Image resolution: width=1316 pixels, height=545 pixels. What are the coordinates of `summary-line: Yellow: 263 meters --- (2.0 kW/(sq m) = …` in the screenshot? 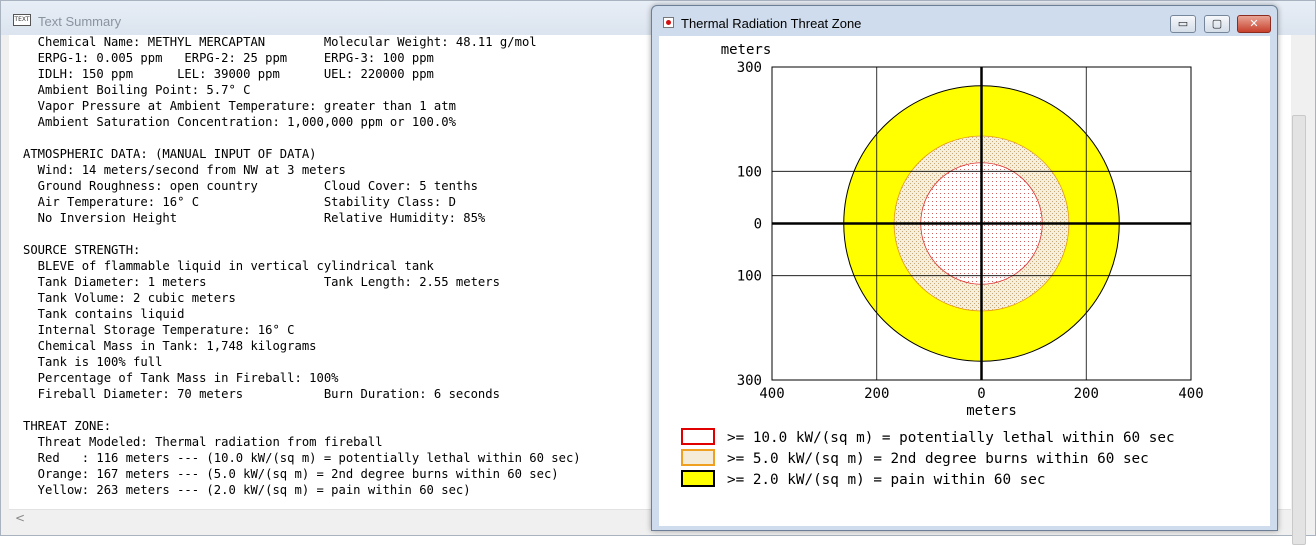 It's located at (247, 490).